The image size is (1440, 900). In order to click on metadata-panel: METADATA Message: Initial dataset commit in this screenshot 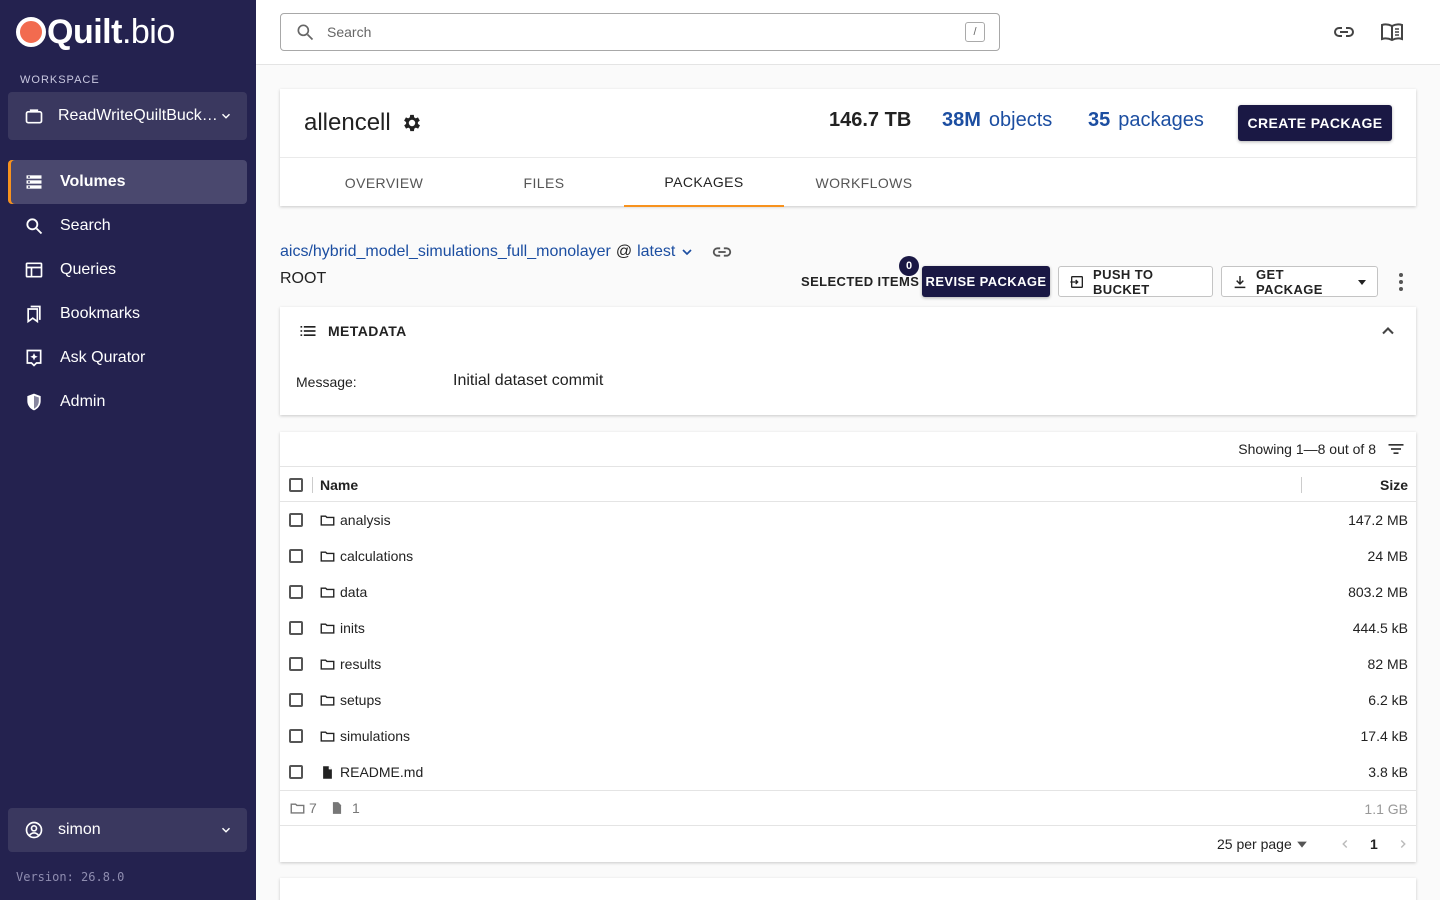, I will do `click(848, 361)`.